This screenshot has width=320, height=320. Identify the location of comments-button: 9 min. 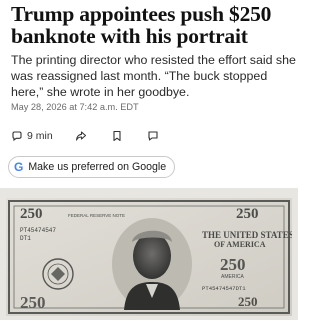
(32, 136).